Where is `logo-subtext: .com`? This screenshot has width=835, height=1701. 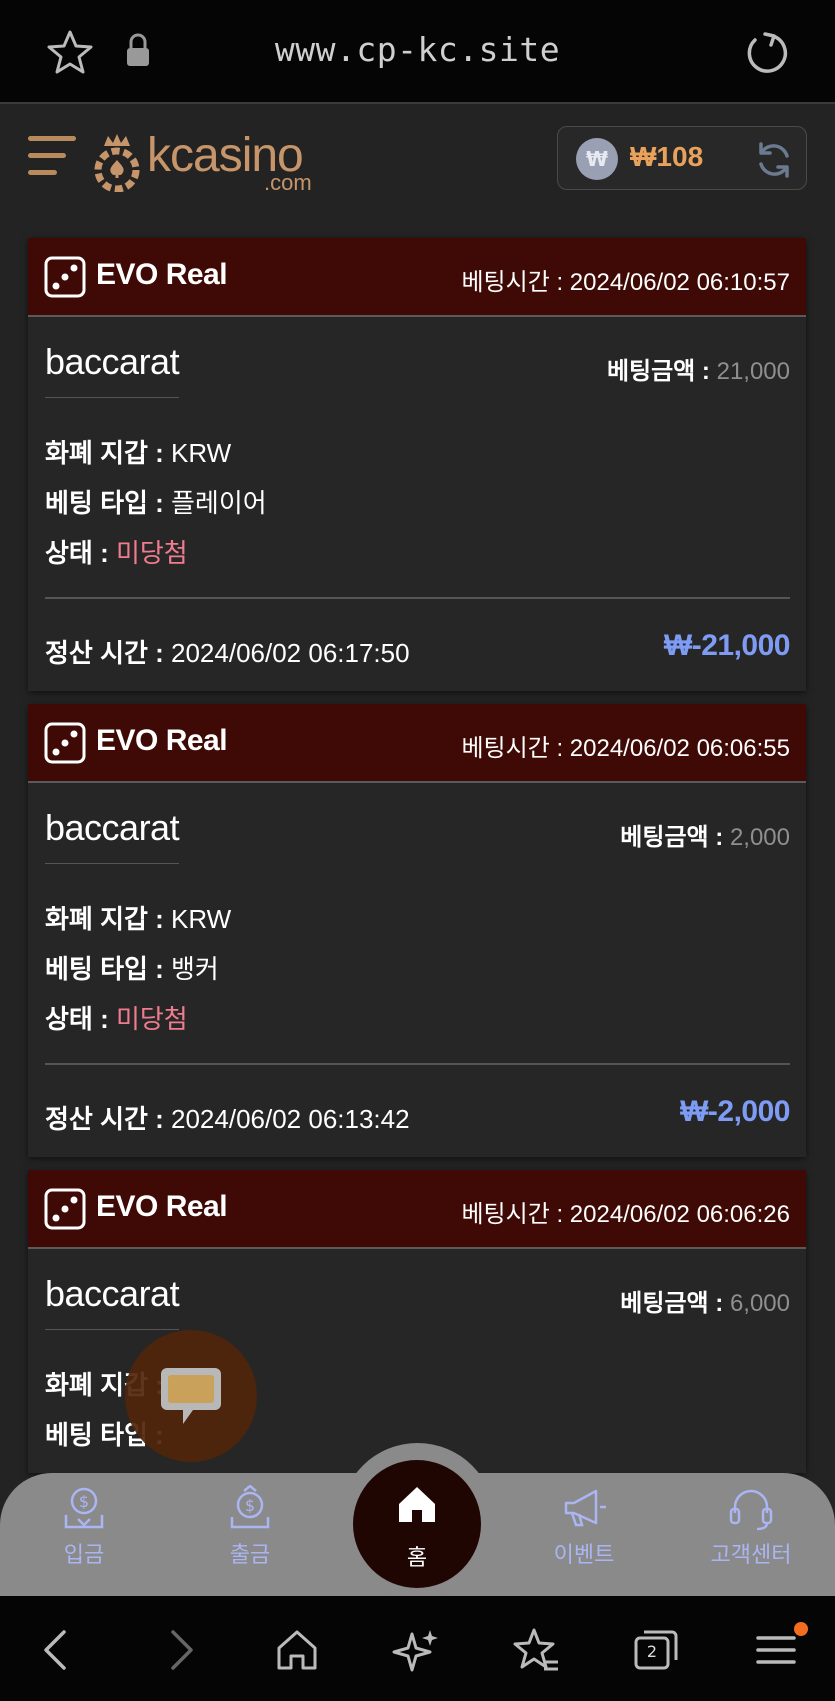 logo-subtext: .com is located at coordinates (288, 182).